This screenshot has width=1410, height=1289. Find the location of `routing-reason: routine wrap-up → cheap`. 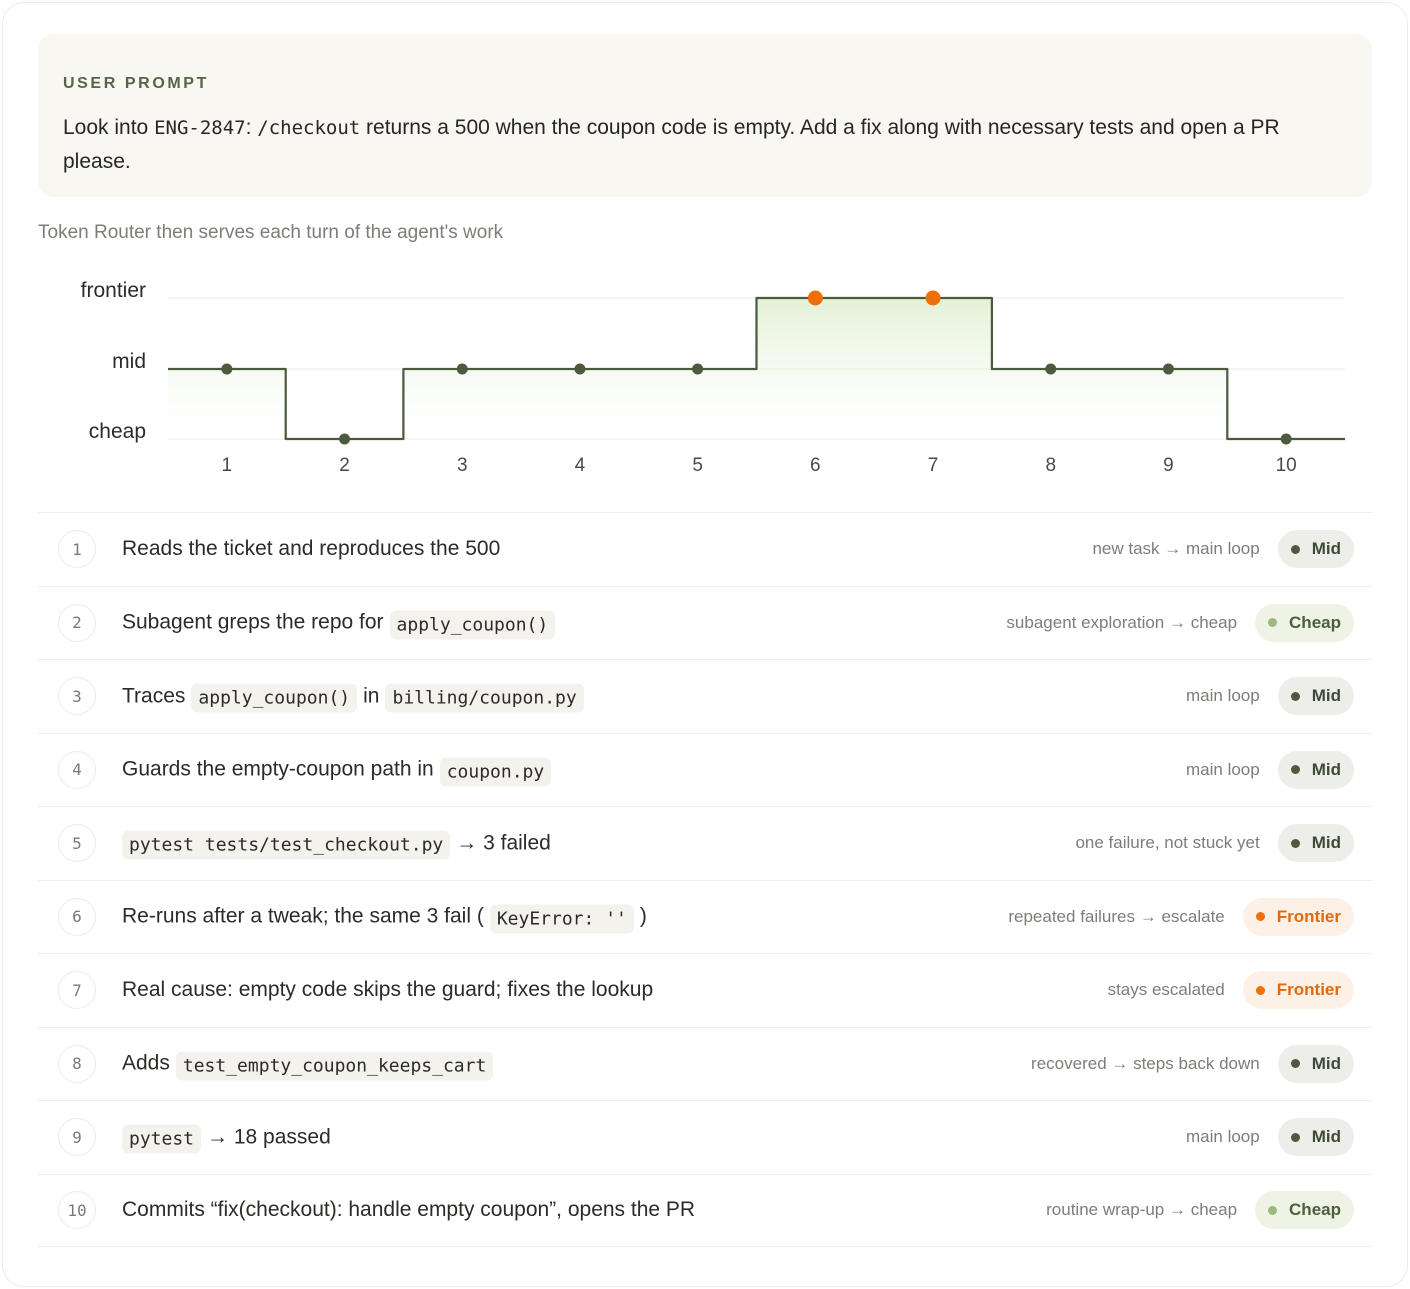

routing-reason: routine wrap-up → cheap is located at coordinates (1142, 1210).